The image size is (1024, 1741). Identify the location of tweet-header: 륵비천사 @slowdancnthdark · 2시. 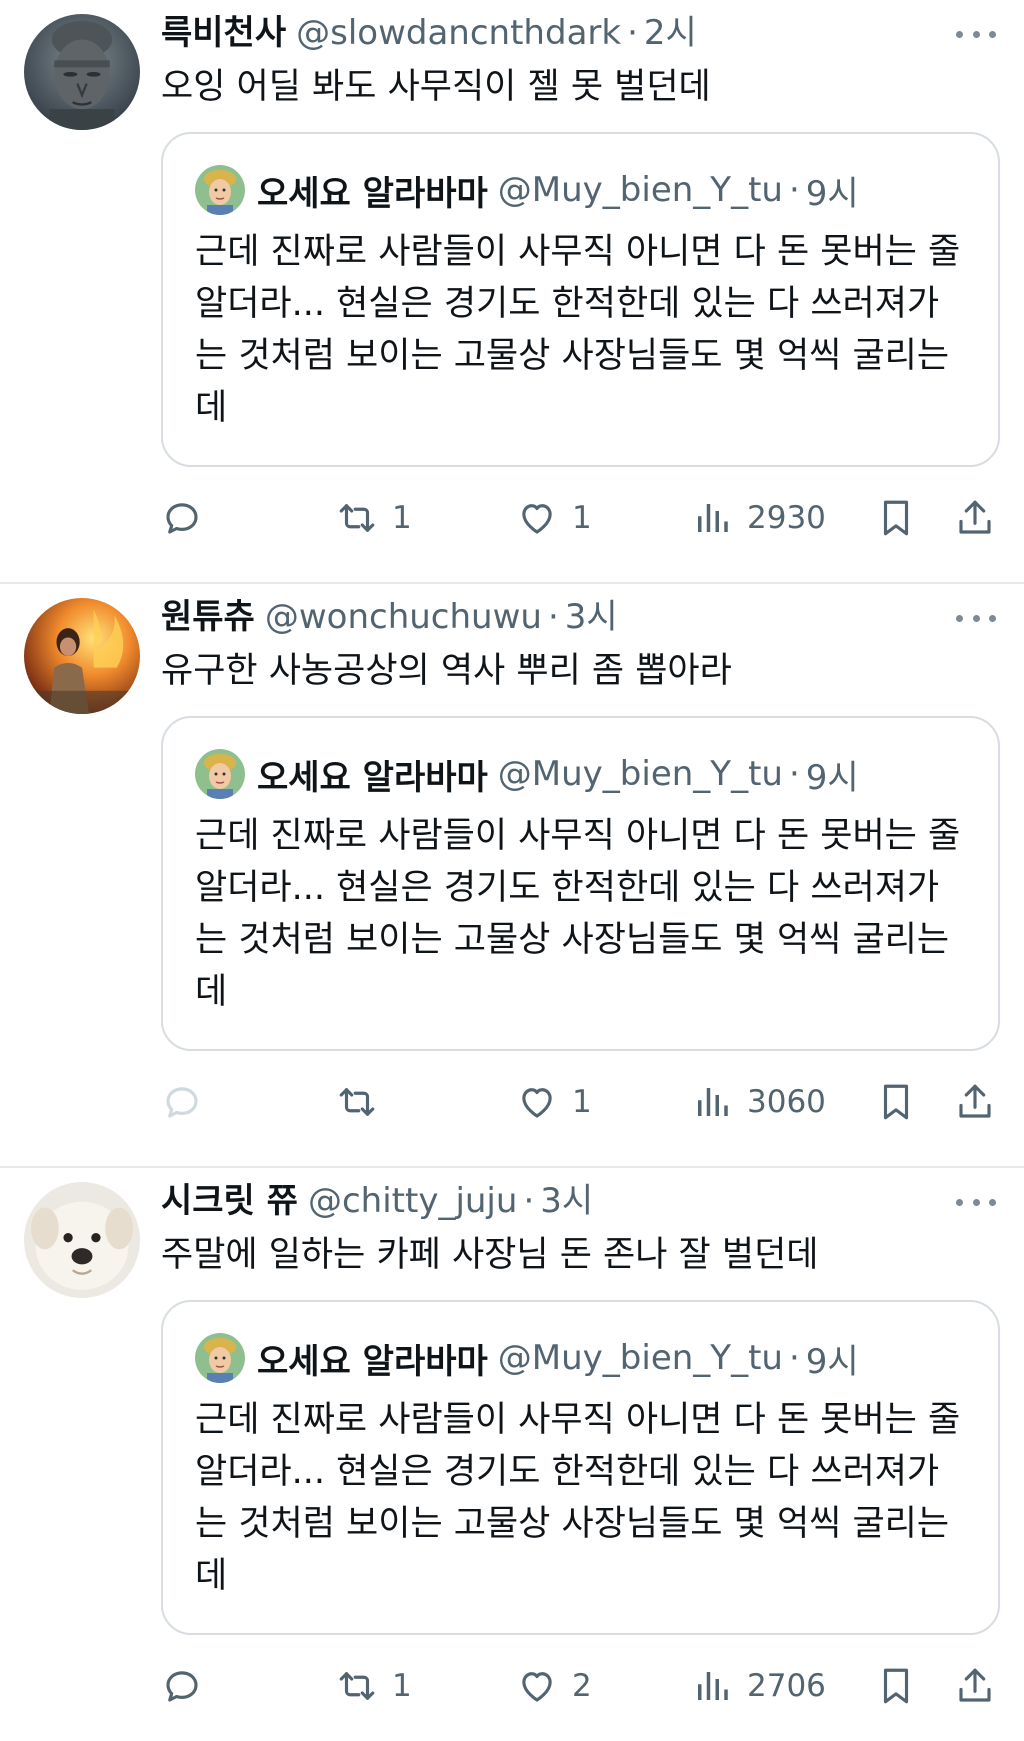
(581, 33).